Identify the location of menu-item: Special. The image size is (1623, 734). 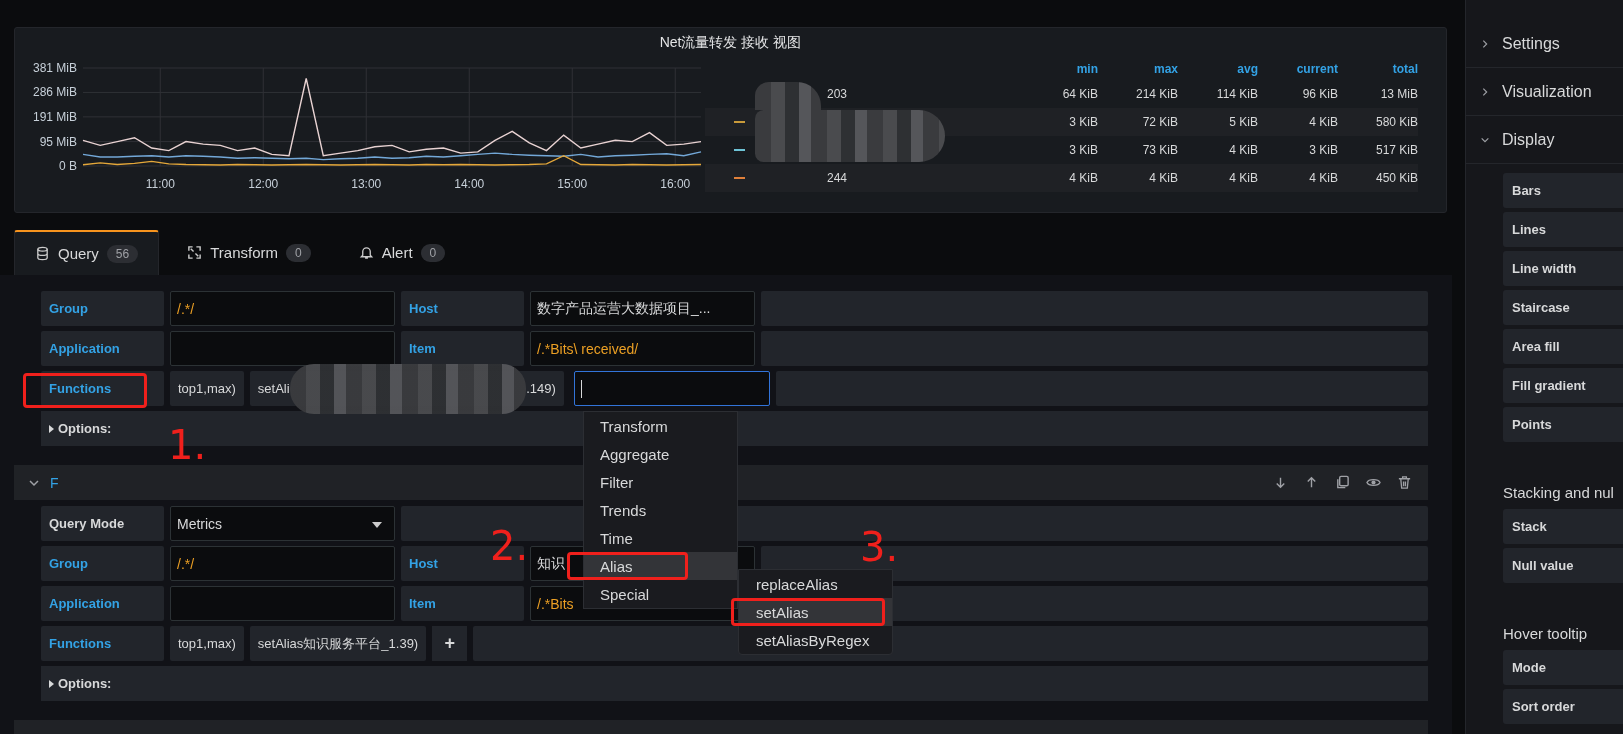
(660, 594).